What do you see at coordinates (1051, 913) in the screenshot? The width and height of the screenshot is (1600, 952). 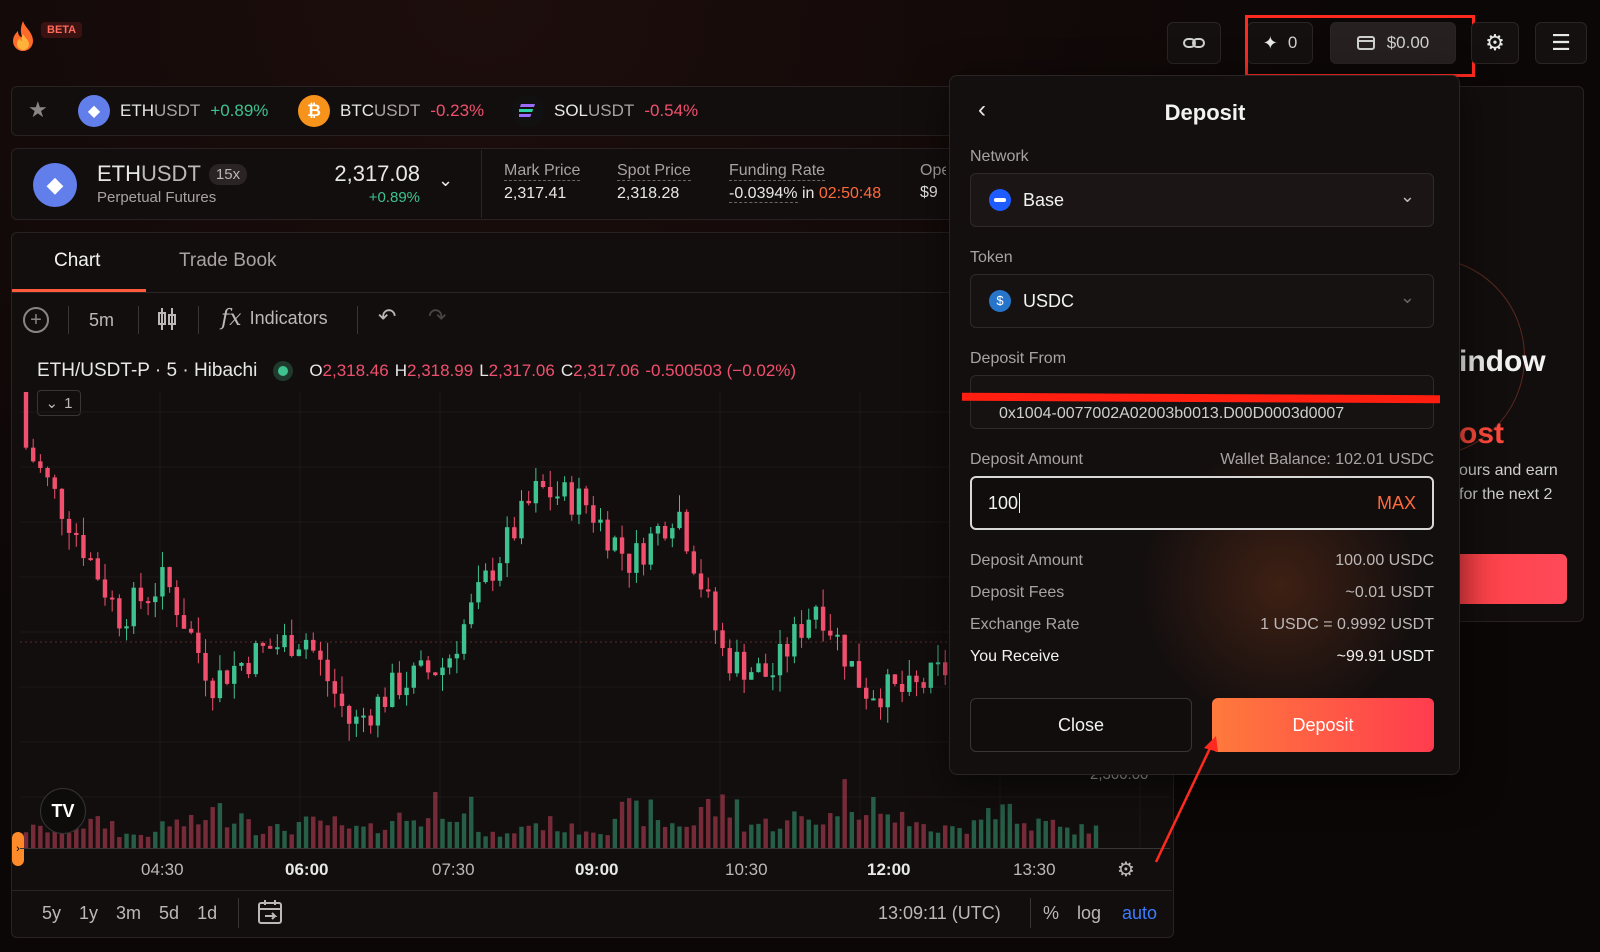 I see `percent-toggle: %` at bounding box center [1051, 913].